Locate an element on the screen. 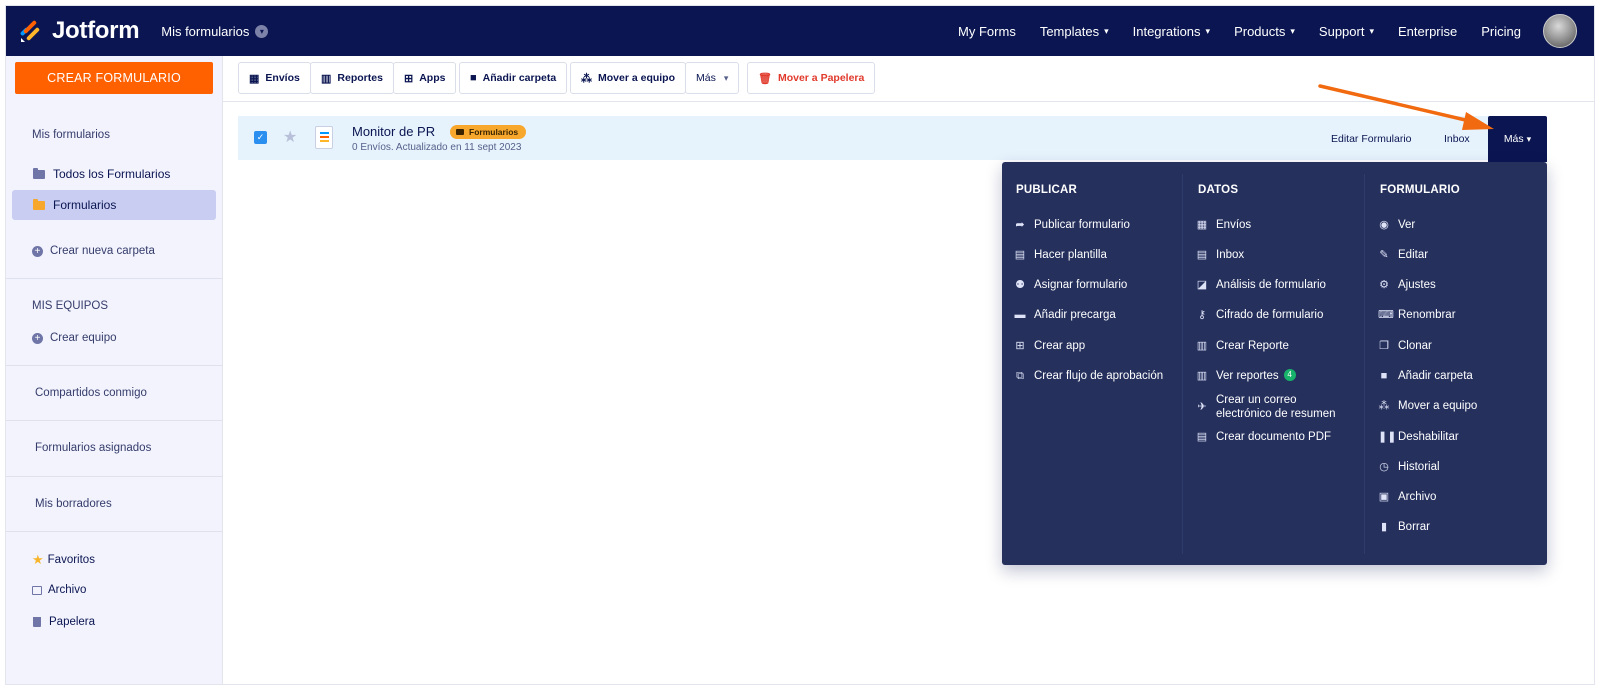 The image size is (1600, 690). team-icon: ⁂ is located at coordinates (586, 78).